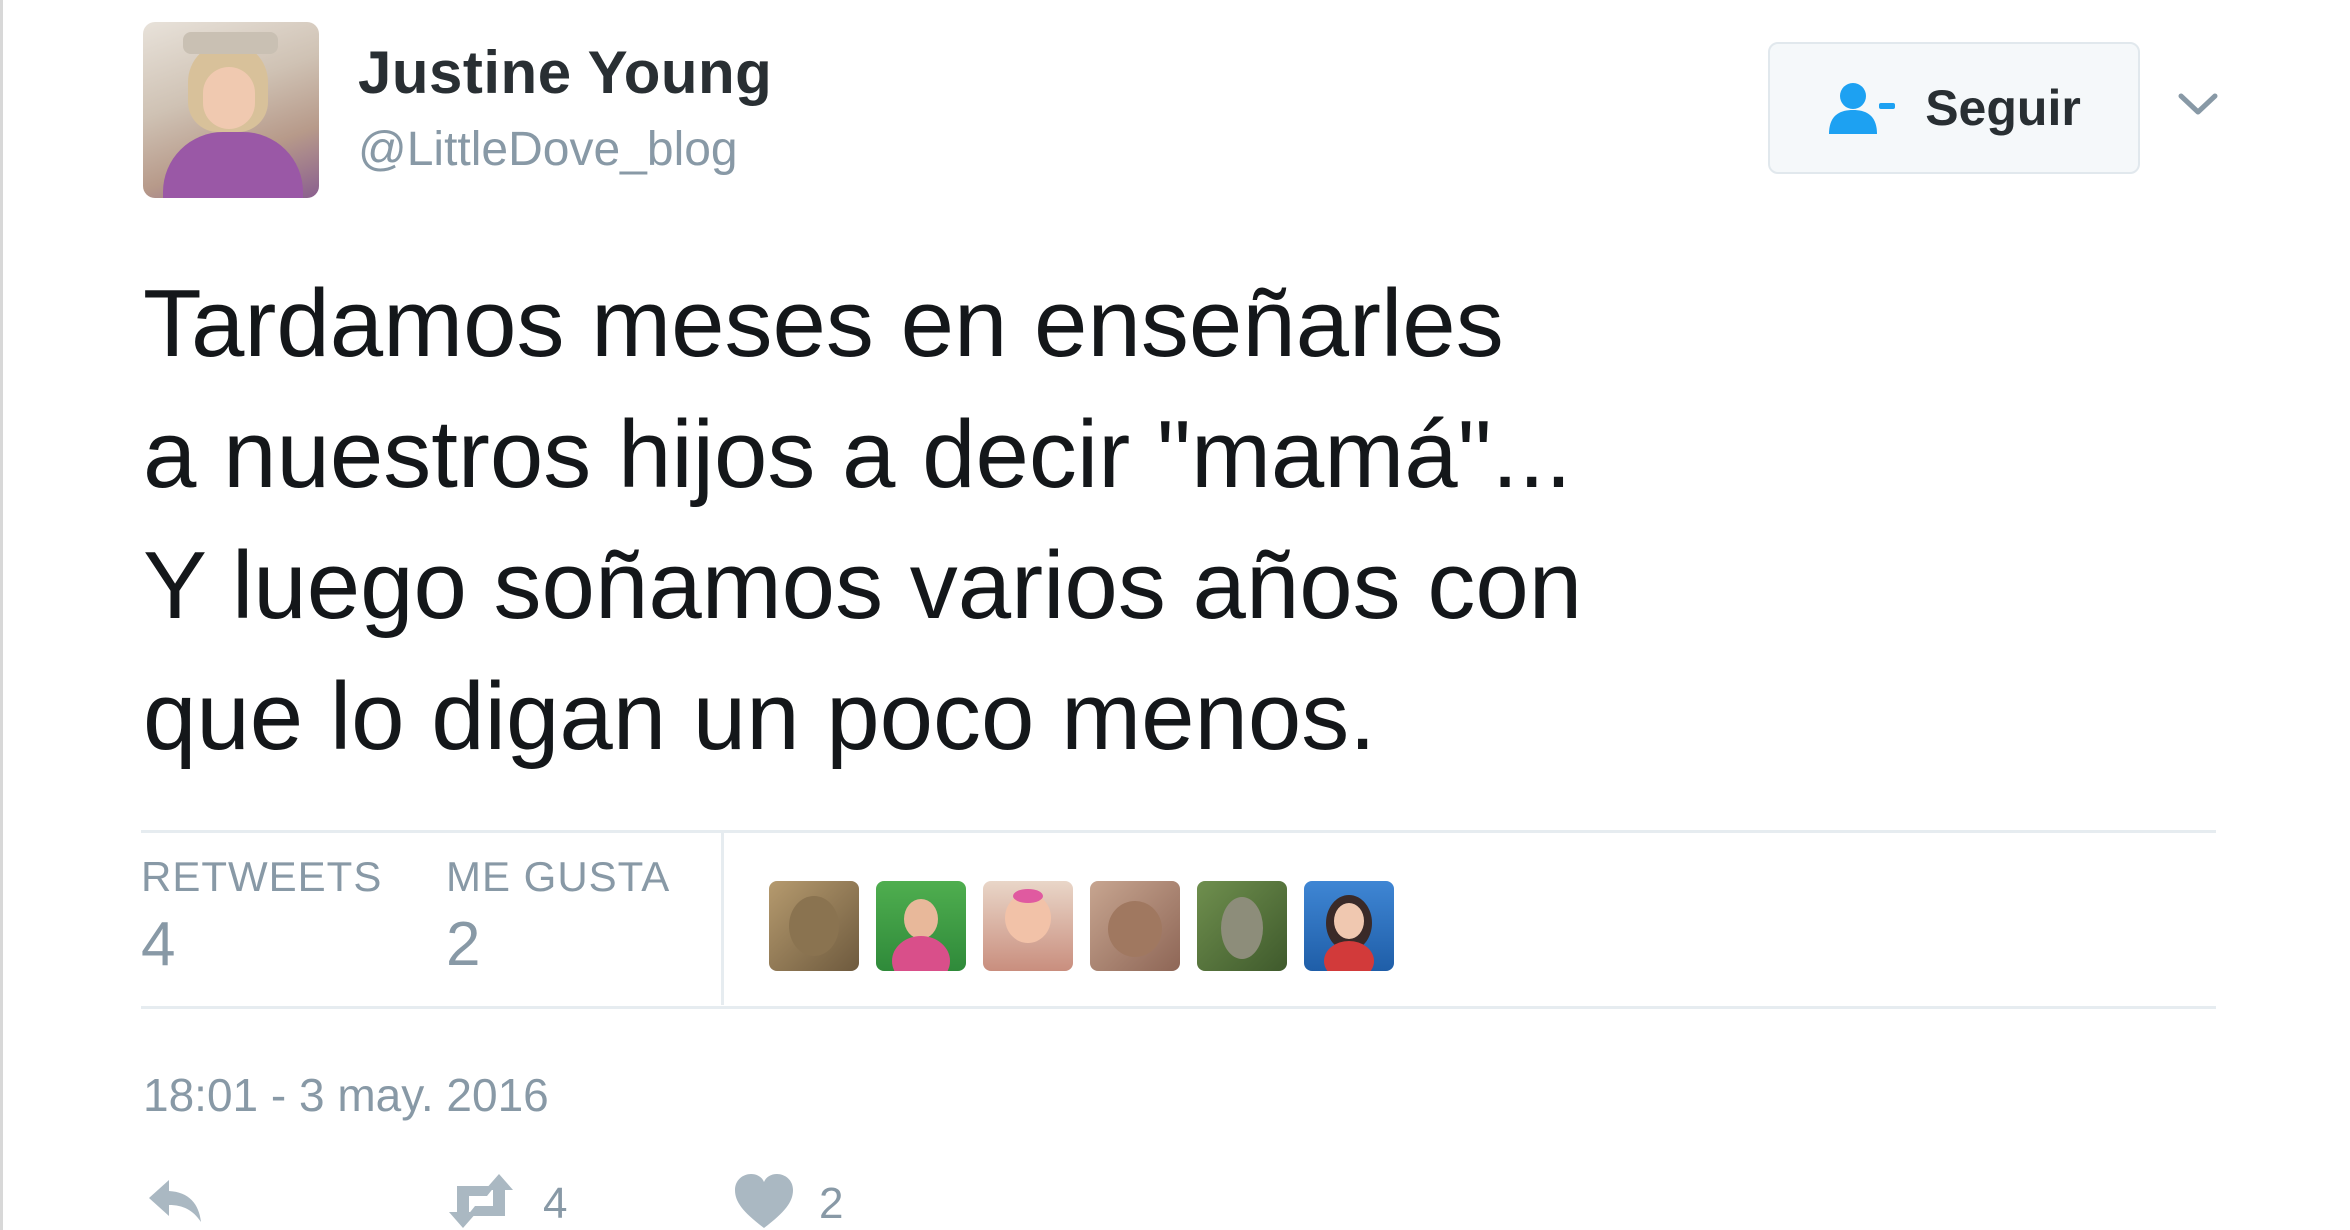  Describe the element at coordinates (555, 1203) in the screenshot. I see `retweet-count: 4` at that location.